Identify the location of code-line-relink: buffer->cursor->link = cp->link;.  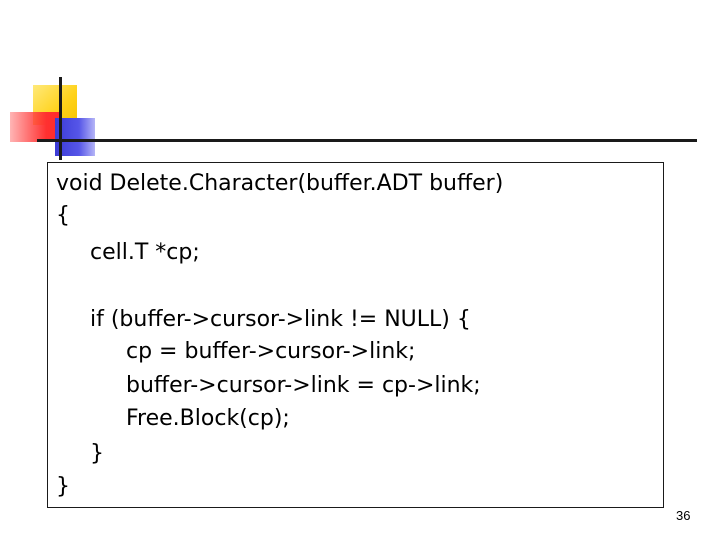
(303, 385).